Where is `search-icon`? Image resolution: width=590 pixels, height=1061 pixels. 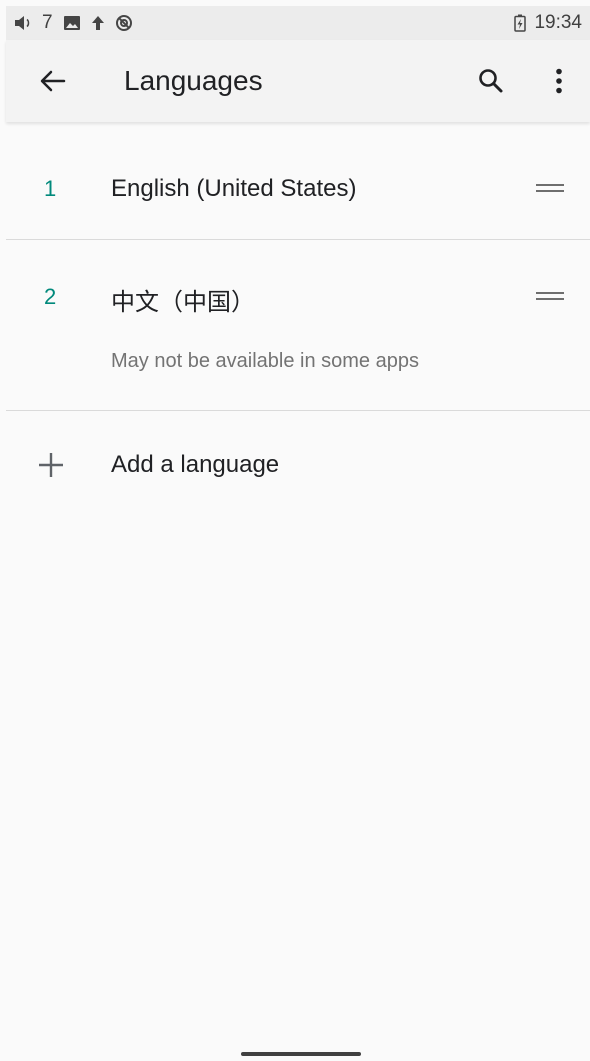
search-icon is located at coordinates (491, 81).